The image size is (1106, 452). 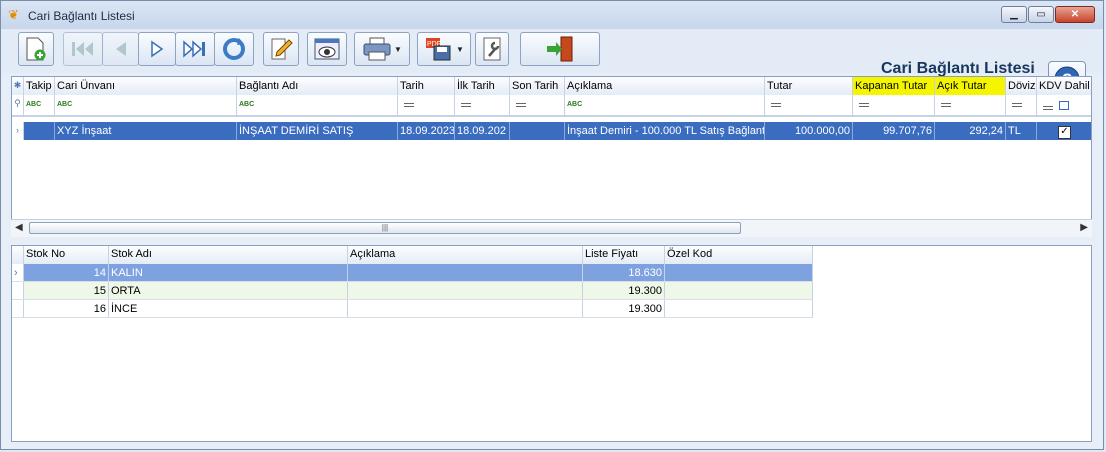 I want to click on print-button: ▼, so click(x=382, y=49).